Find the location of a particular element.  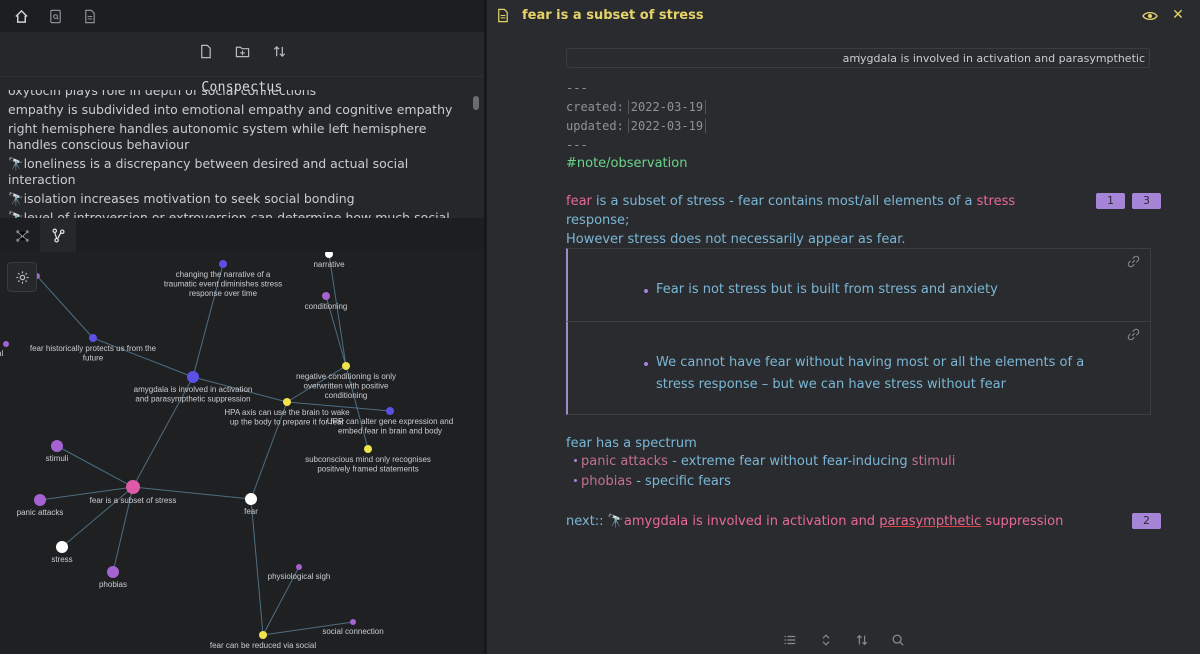

new-folder-button is located at coordinates (242, 53).